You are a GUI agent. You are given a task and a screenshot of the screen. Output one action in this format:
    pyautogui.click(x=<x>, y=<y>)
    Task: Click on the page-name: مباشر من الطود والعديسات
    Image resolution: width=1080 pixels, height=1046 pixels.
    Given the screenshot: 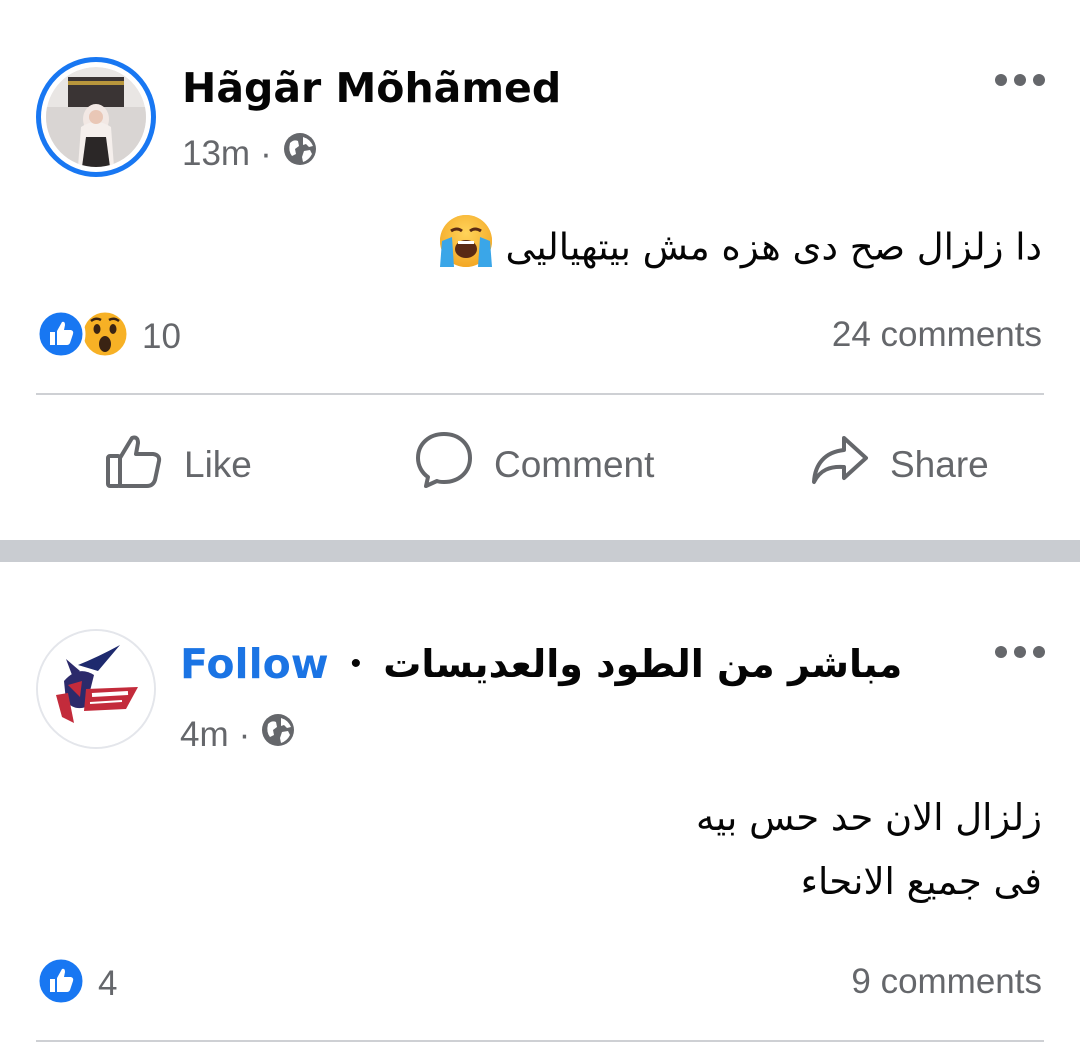 What is the action you would take?
    pyautogui.click(x=642, y=664)
    